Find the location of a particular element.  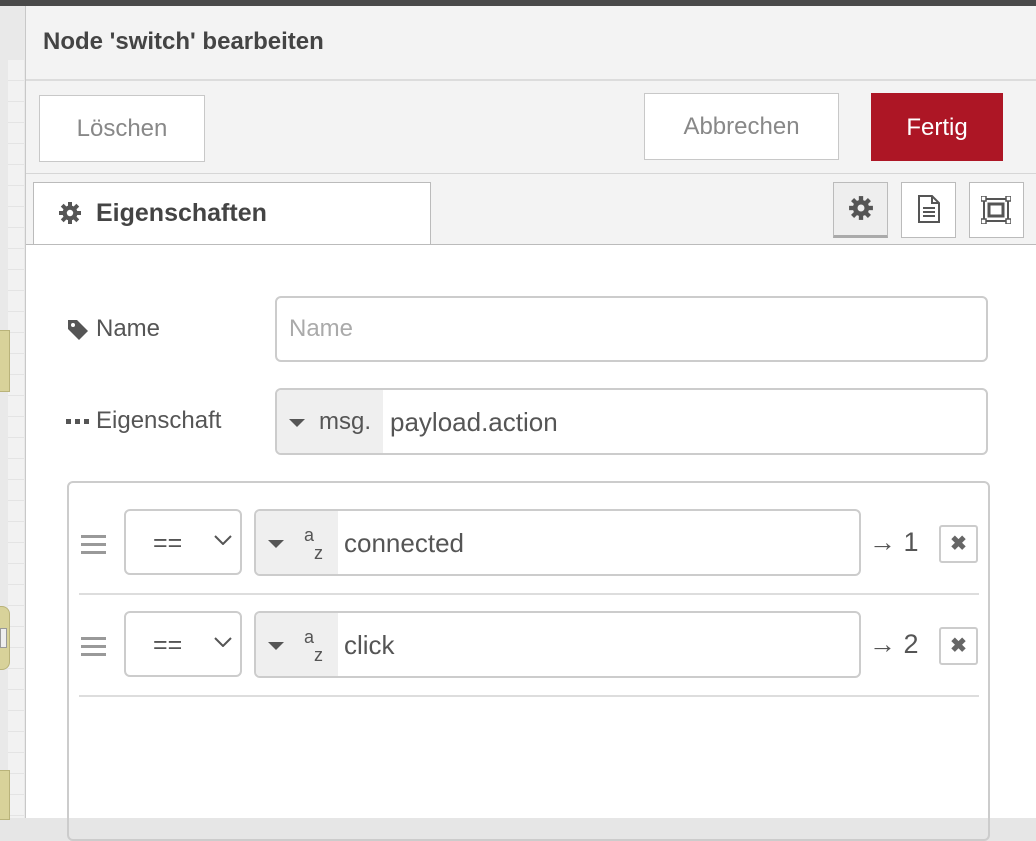

rule-divider is located at coordinates (529, 696).